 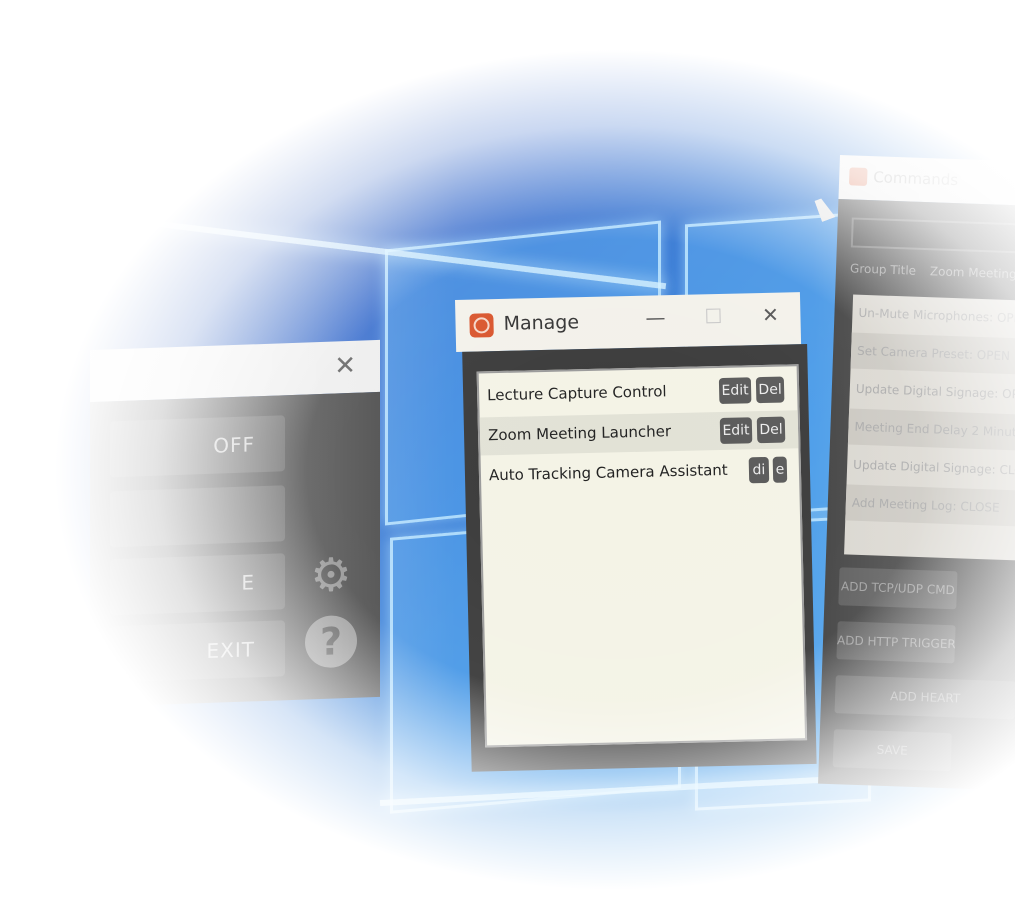 I want to click on left-window: ✕ OFF E EXIT ⚙ ?, so click(x=235, y=524).